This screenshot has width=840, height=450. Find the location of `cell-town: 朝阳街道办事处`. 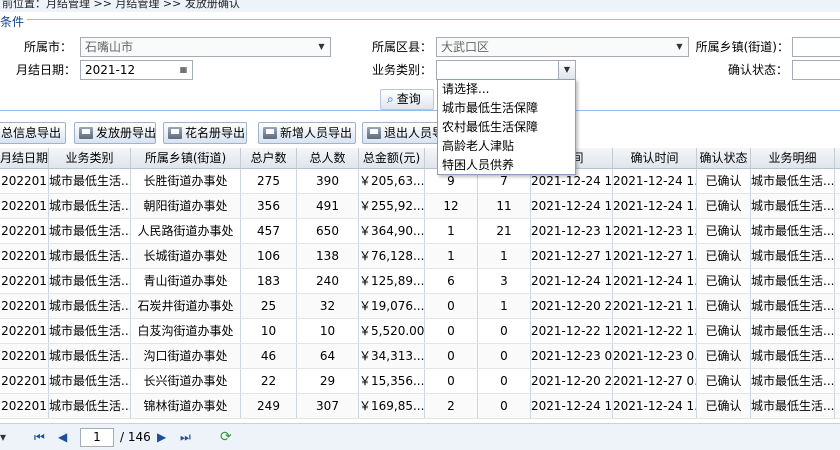

cell-town: 朝阳街道办事处 is located at coordinates (186, 206).